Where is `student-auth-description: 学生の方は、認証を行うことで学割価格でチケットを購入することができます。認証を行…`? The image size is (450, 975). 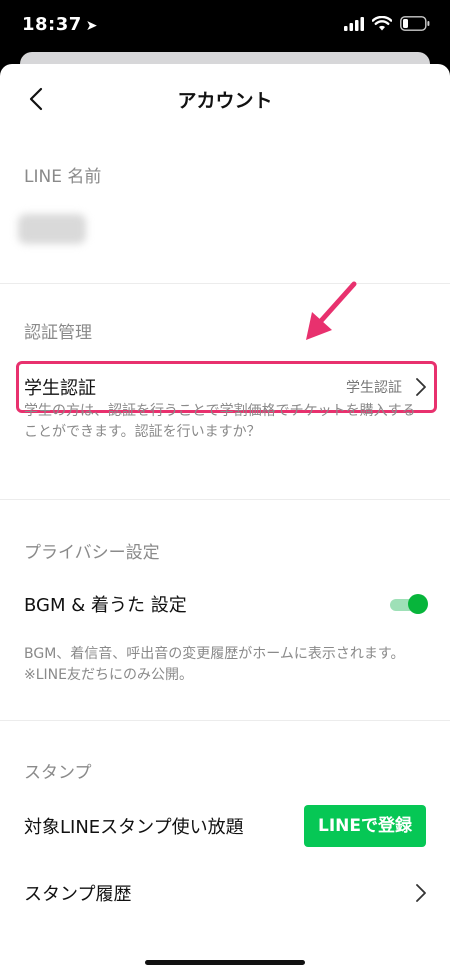
student-auth-description: 学生の方は、認証を行うことで学割価格でチケットを購入することができます。認証を行… is located at coordinates (220, 421).